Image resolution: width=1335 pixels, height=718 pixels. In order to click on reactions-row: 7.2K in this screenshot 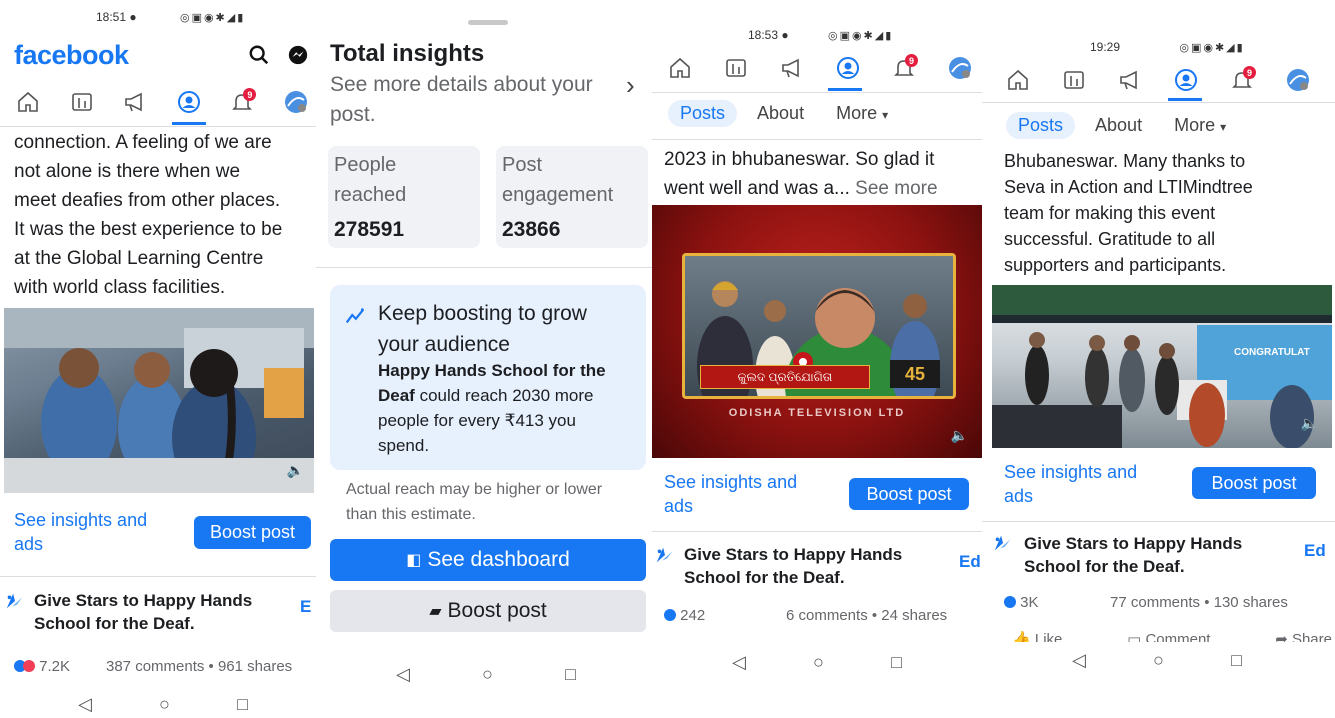, I will do `click(42, 666)`.